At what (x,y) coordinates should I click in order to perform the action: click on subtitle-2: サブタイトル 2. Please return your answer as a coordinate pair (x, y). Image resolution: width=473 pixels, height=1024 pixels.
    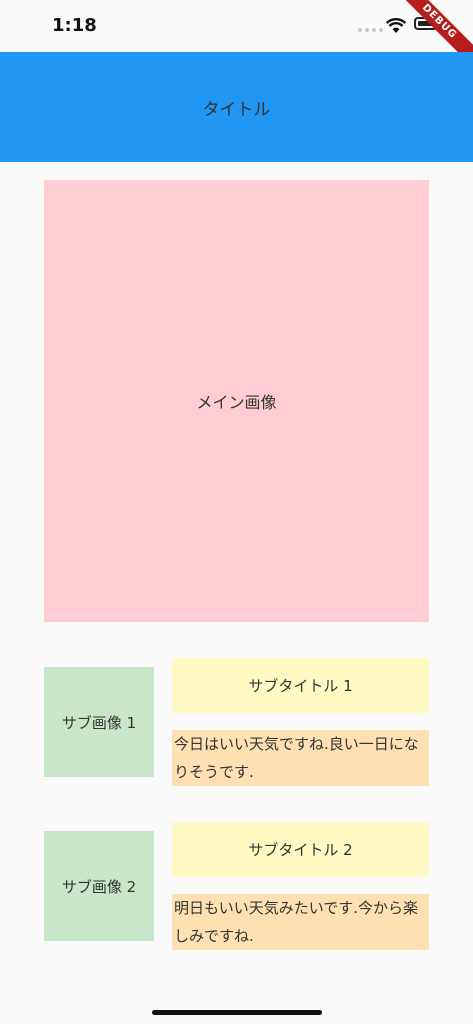
    Looking at the image, I should click on (300, 849).